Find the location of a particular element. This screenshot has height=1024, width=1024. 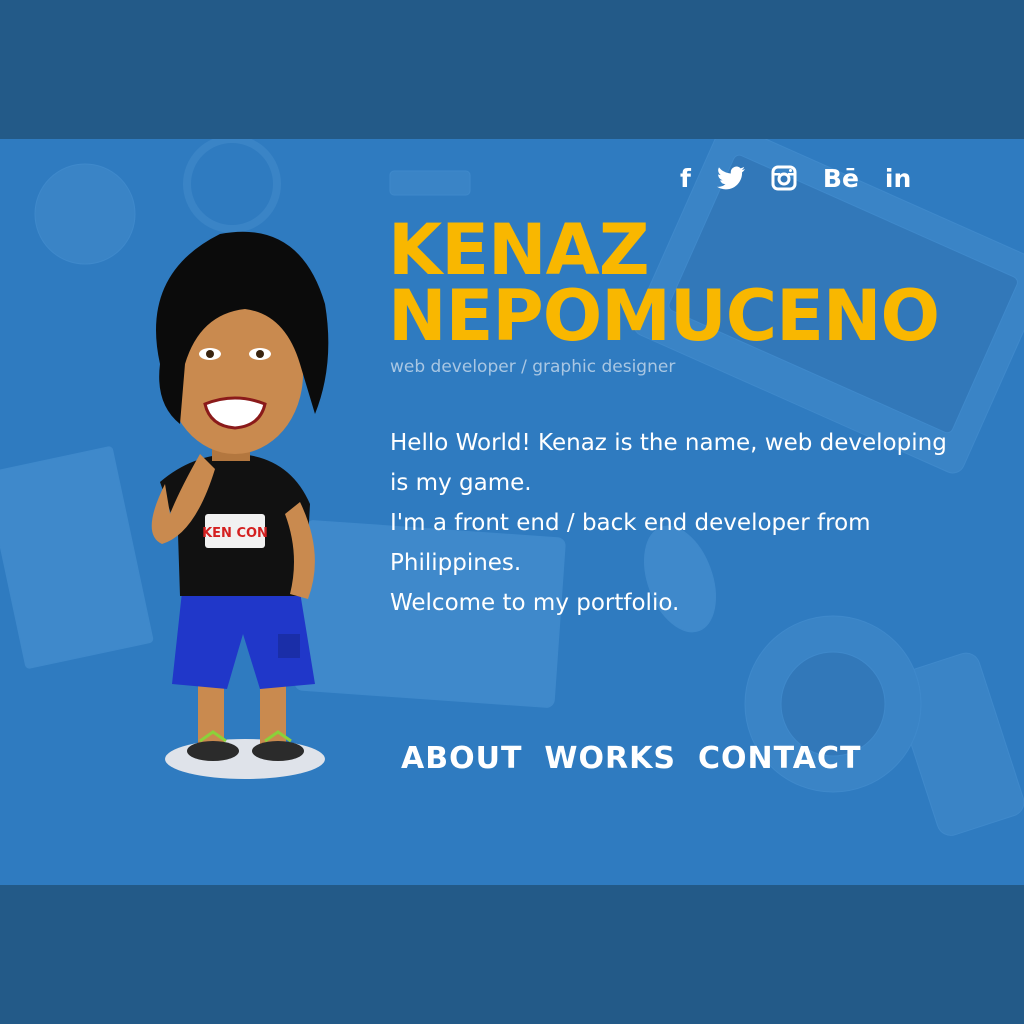

page-title: KENAZ NEPOMUCENO is located at coordinates (664, 283).